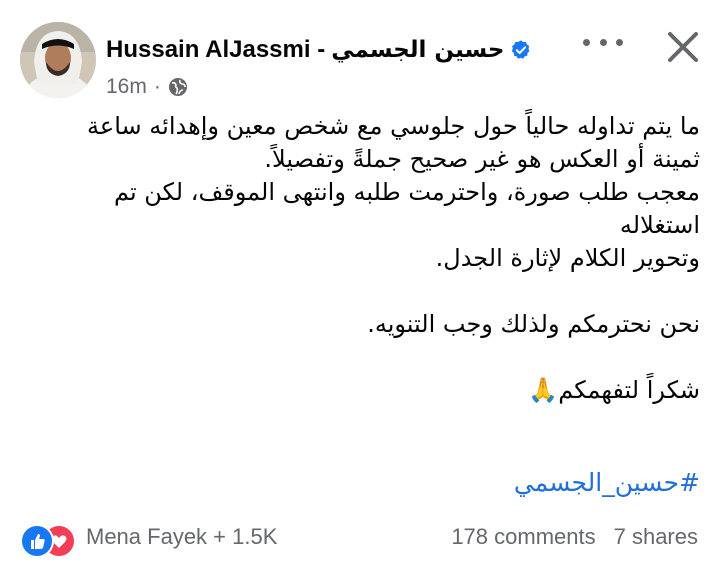 This screenshot has width=720, height=584. Describe the element at coordinates (523, 537) in the screenshot. I see `comments-count: 178 comments` at that location.